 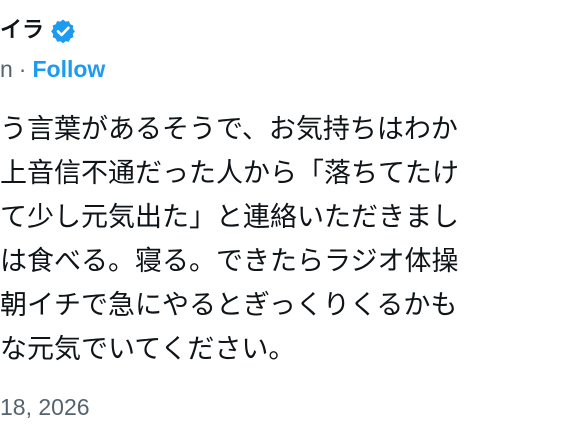 What do you see at coordinates (22, 31) in the screenshot?
I see `author-name: イラ` at bounding box center [22, 31].